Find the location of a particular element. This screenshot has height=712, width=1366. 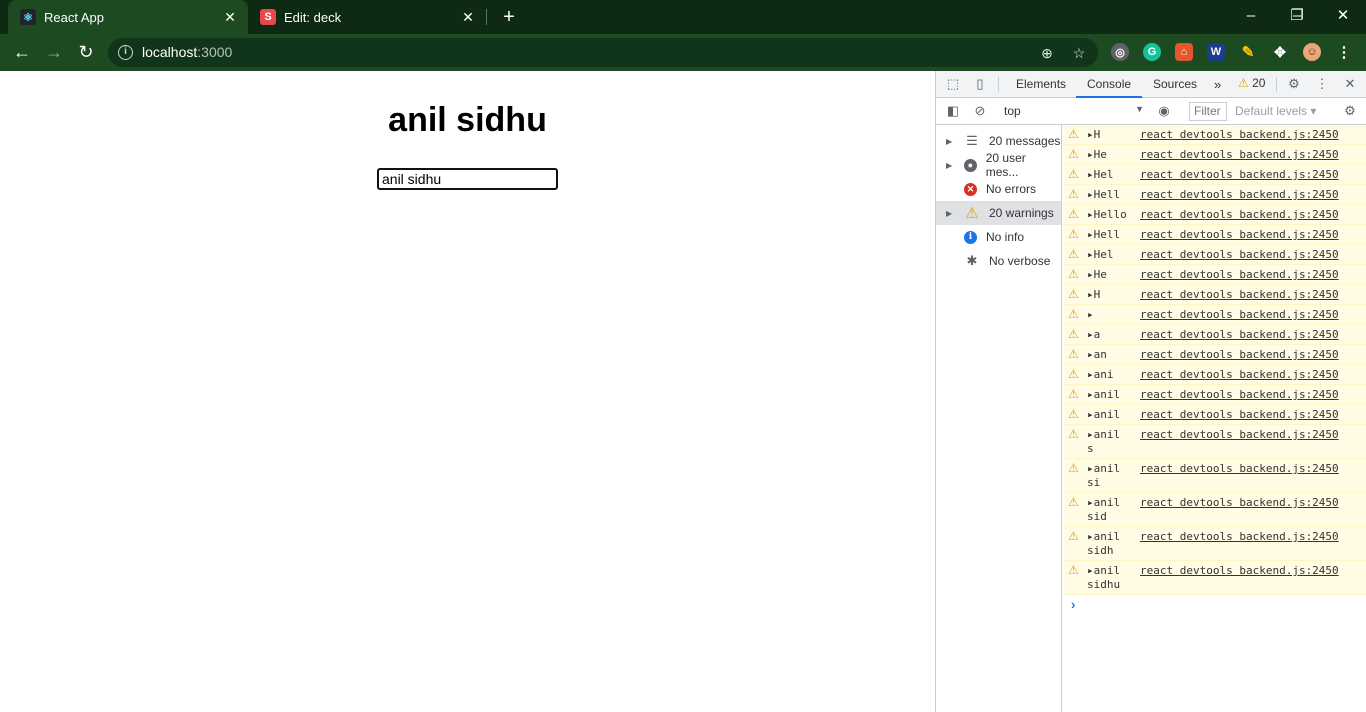

extensions-puzzle-icon: ✥ is located at coordinates (1280, 52).